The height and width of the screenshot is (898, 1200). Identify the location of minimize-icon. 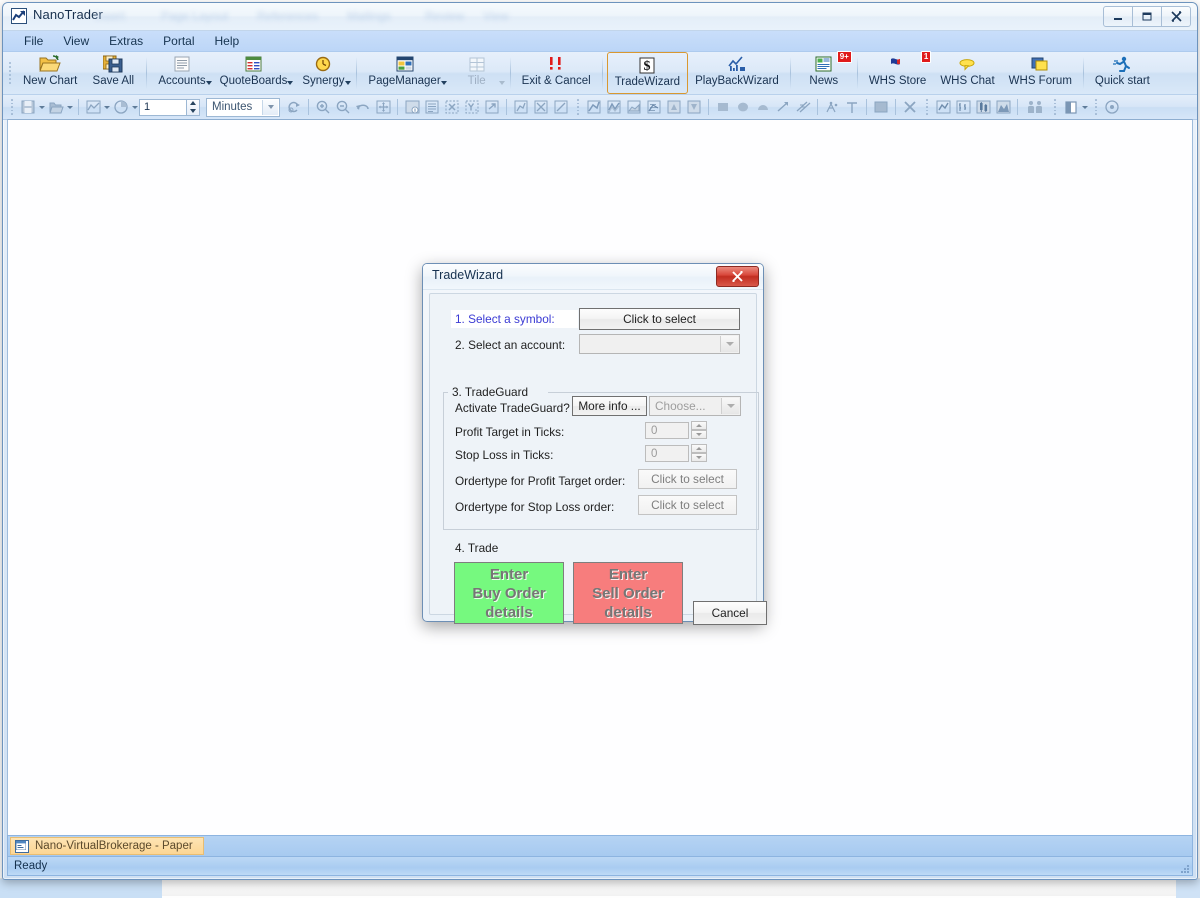
(1118, 16).